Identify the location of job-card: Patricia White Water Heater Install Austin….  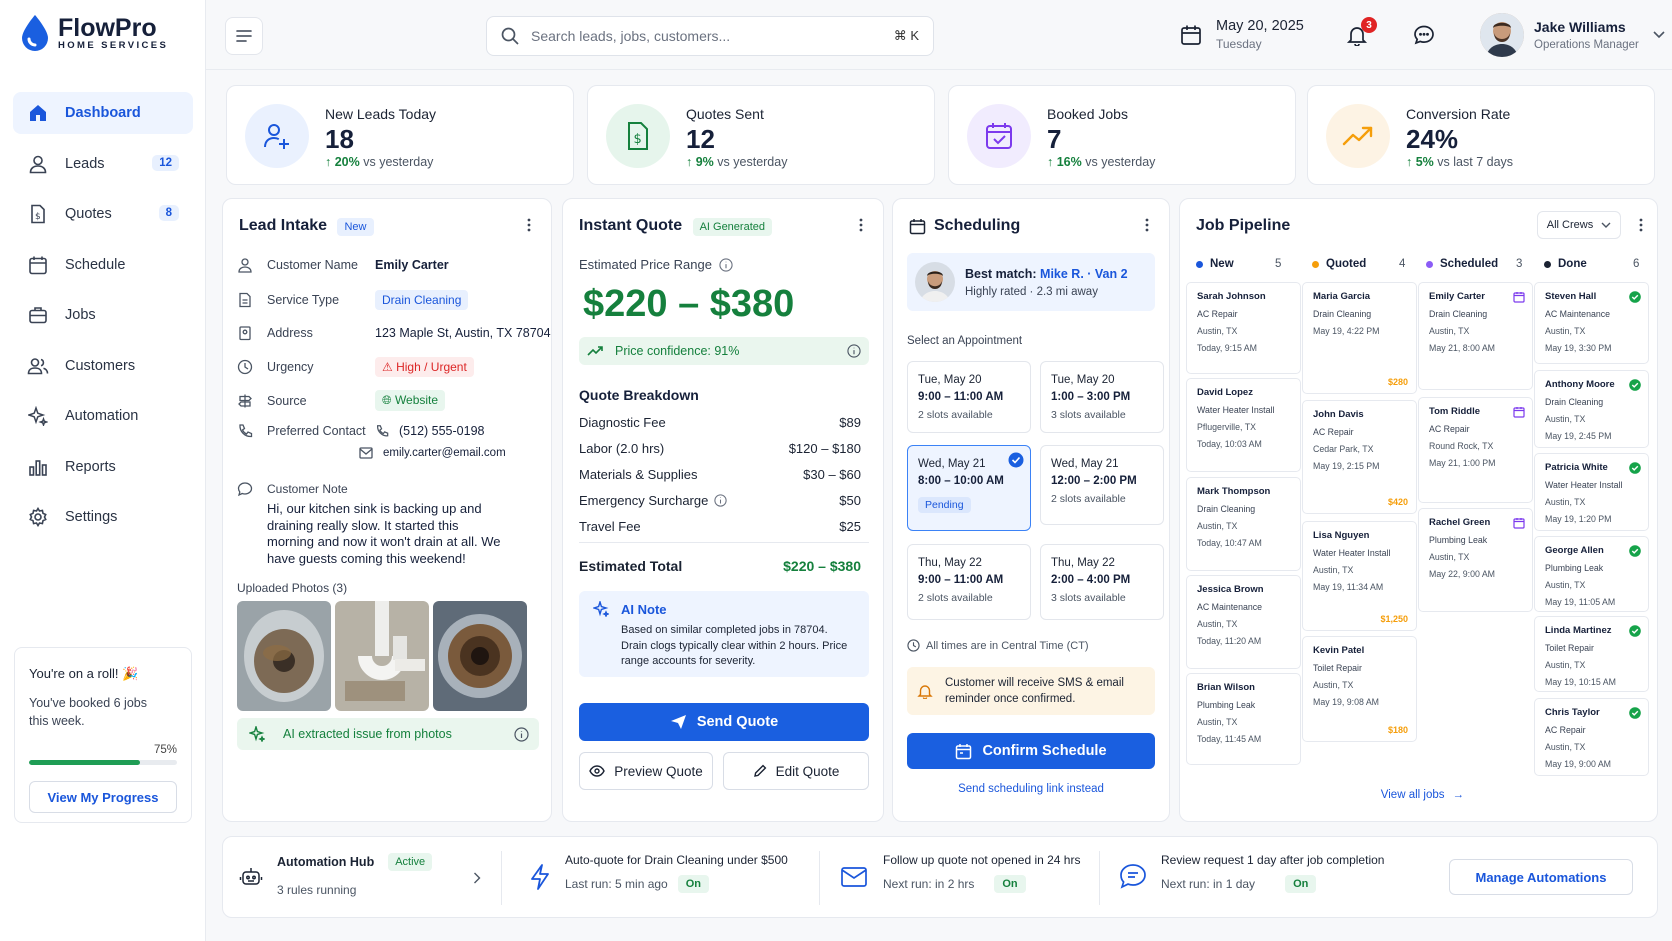
(1591, 492).